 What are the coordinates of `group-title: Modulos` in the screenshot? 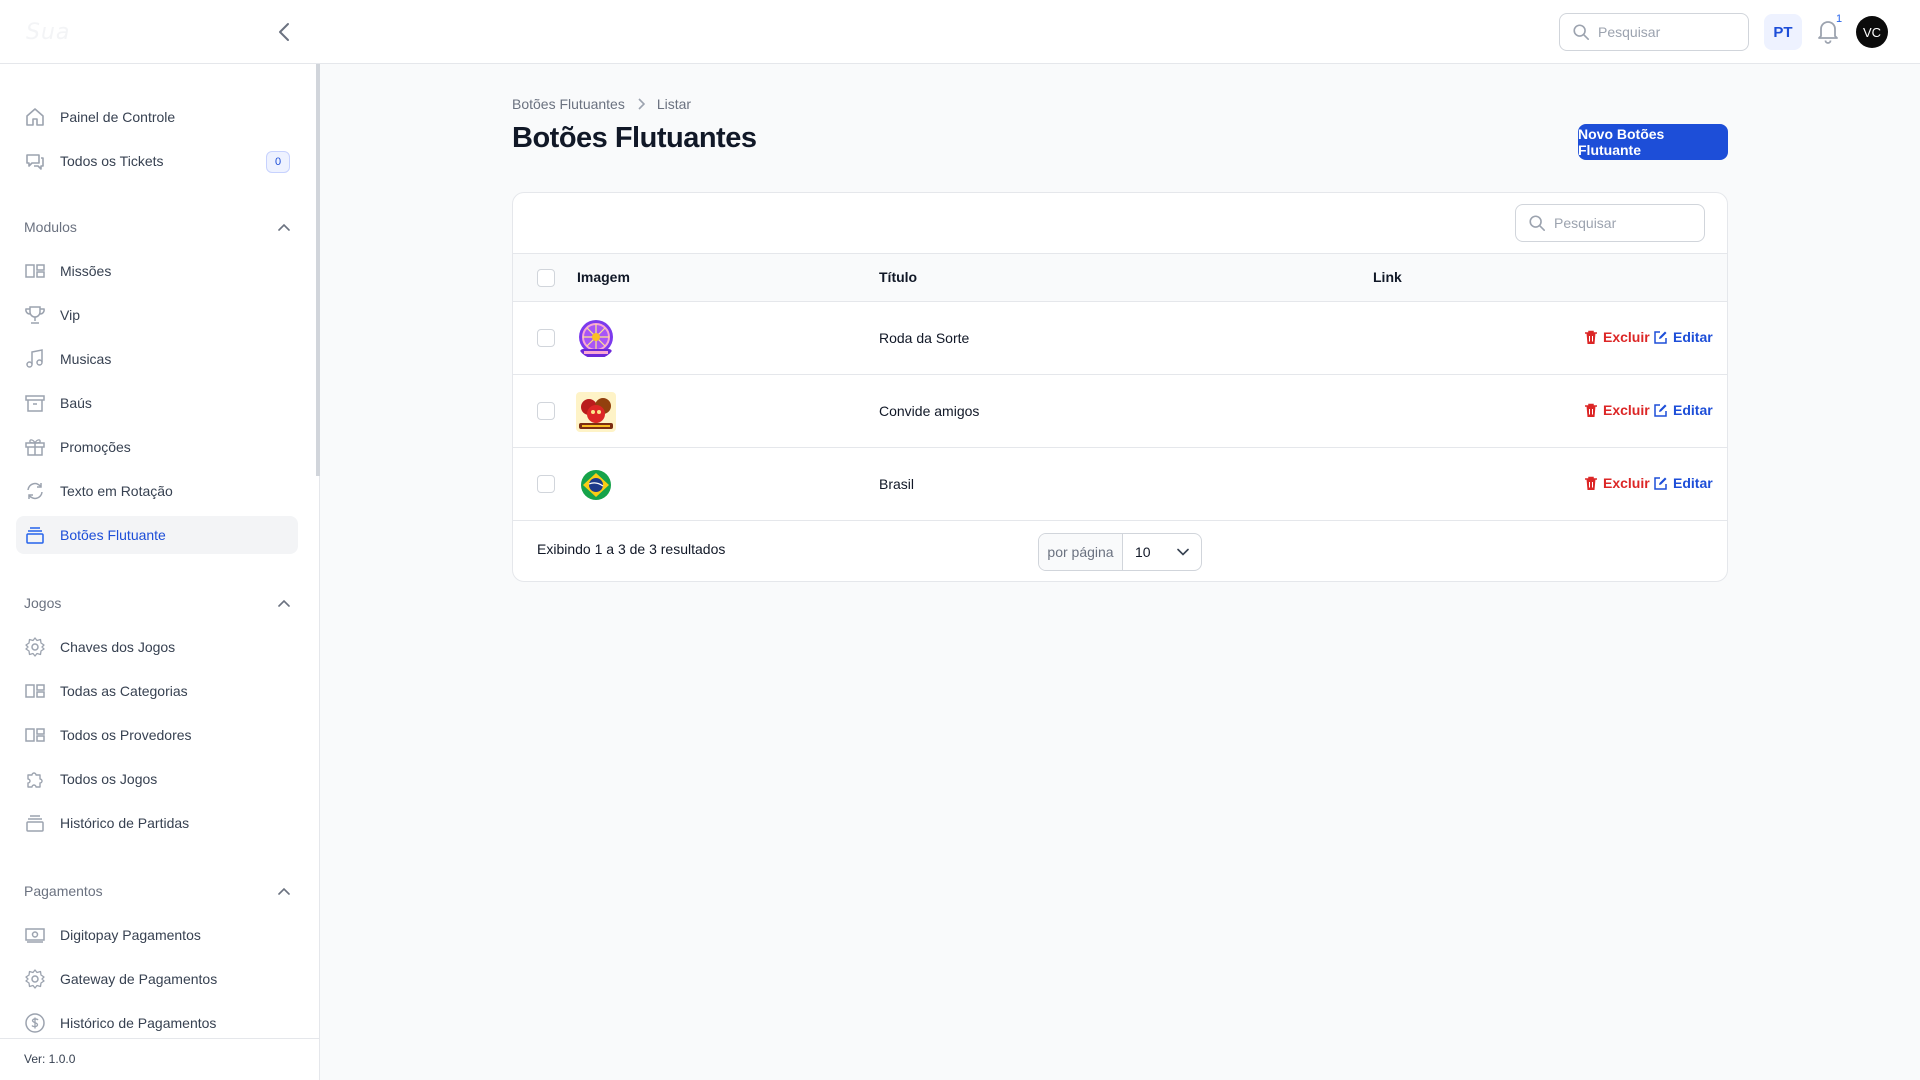 It's located at (50, 227).